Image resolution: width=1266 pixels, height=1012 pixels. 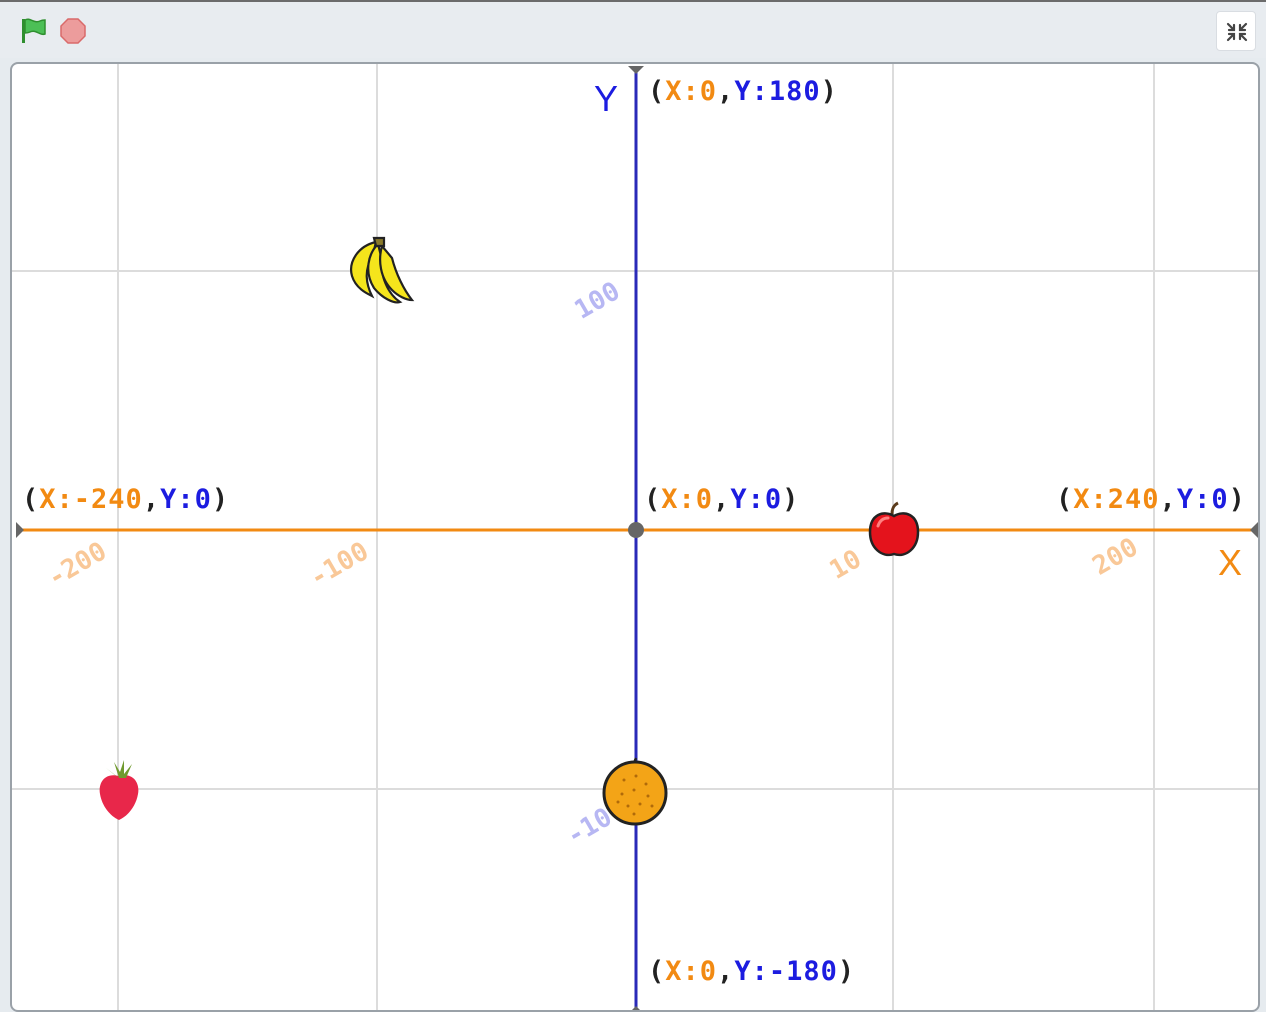 What do you see at coordinates (894, 532) in the screenshot?
I see `apple-icon` at bounding box center [894, 532].